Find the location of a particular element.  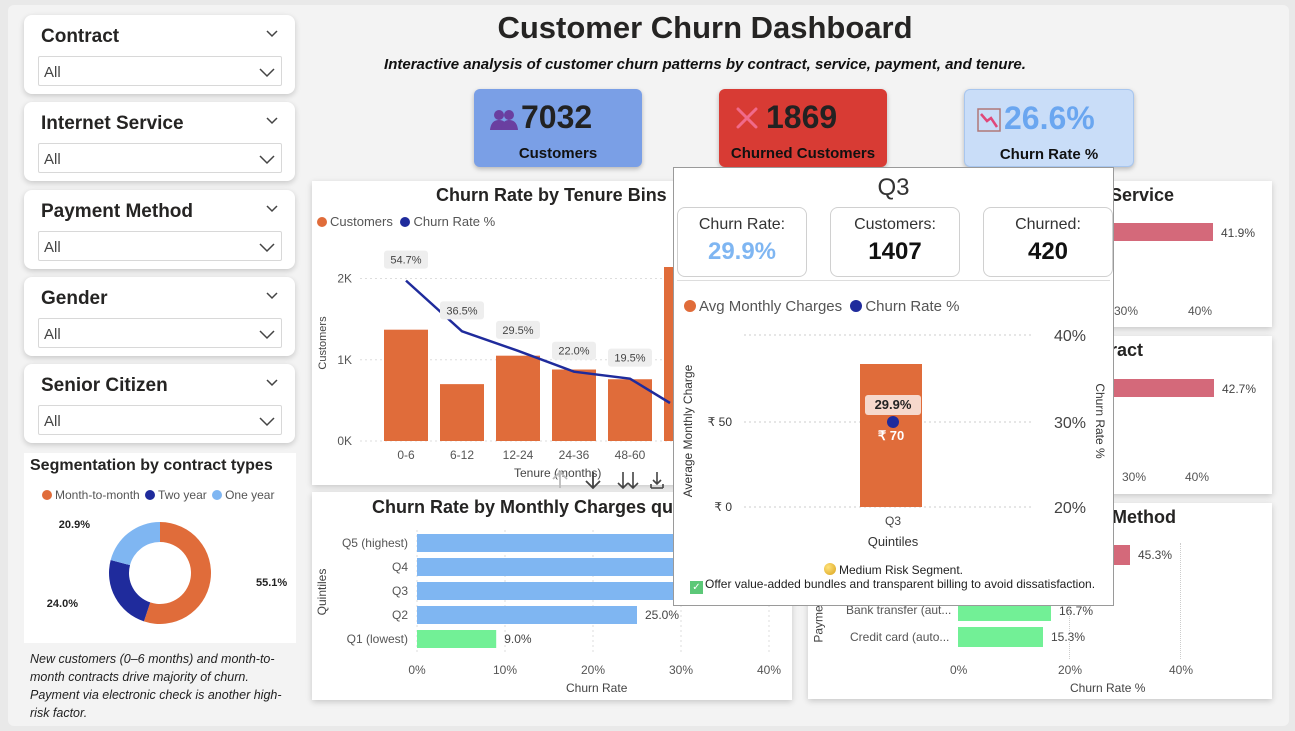

svg-text: 22.0% is located at coordinates (573, 352).